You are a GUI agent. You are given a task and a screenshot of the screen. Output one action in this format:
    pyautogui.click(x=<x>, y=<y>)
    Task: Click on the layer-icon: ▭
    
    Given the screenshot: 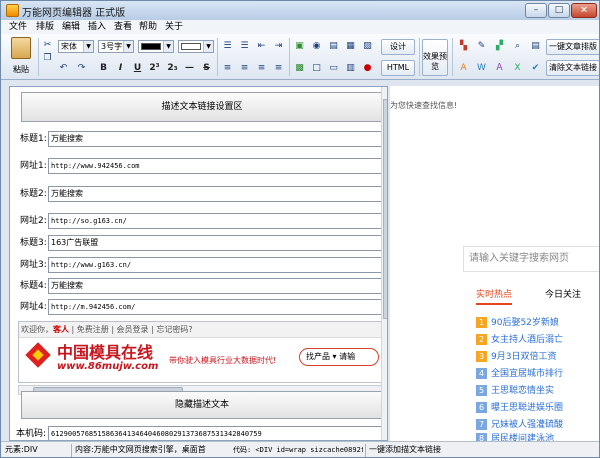 What is the action you would take?
    pyautogui.click(x=333, y=68)
    